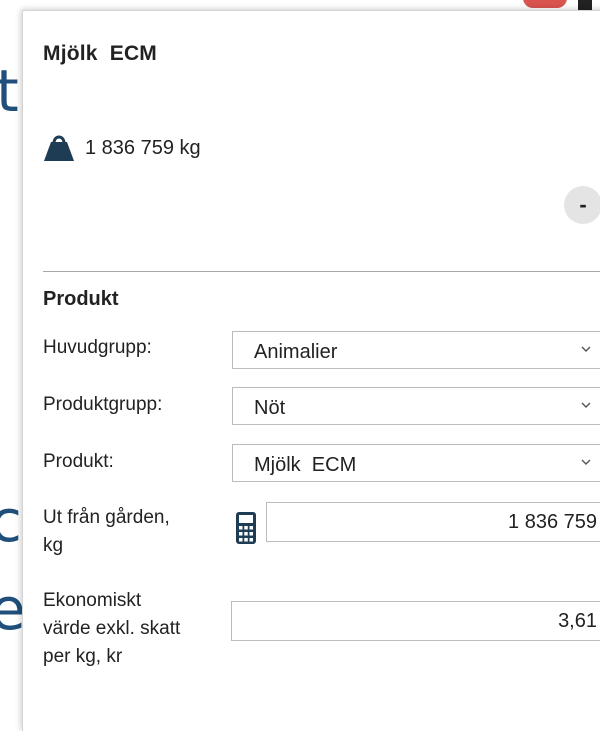  I want to click on section-title-produkt: Produkt, so click(81, 299).